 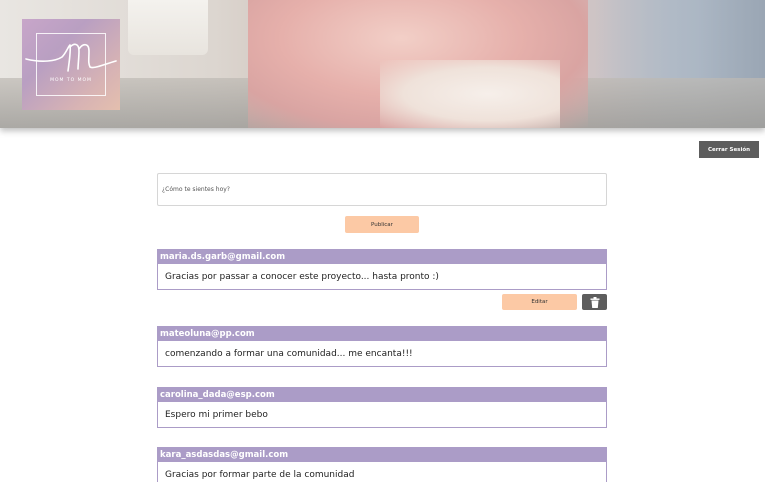 What do you see at coordinates (729, 149) in the screenshot?
I see `logout-button: Cerrar Sesión` at bounding box center [729, 149].